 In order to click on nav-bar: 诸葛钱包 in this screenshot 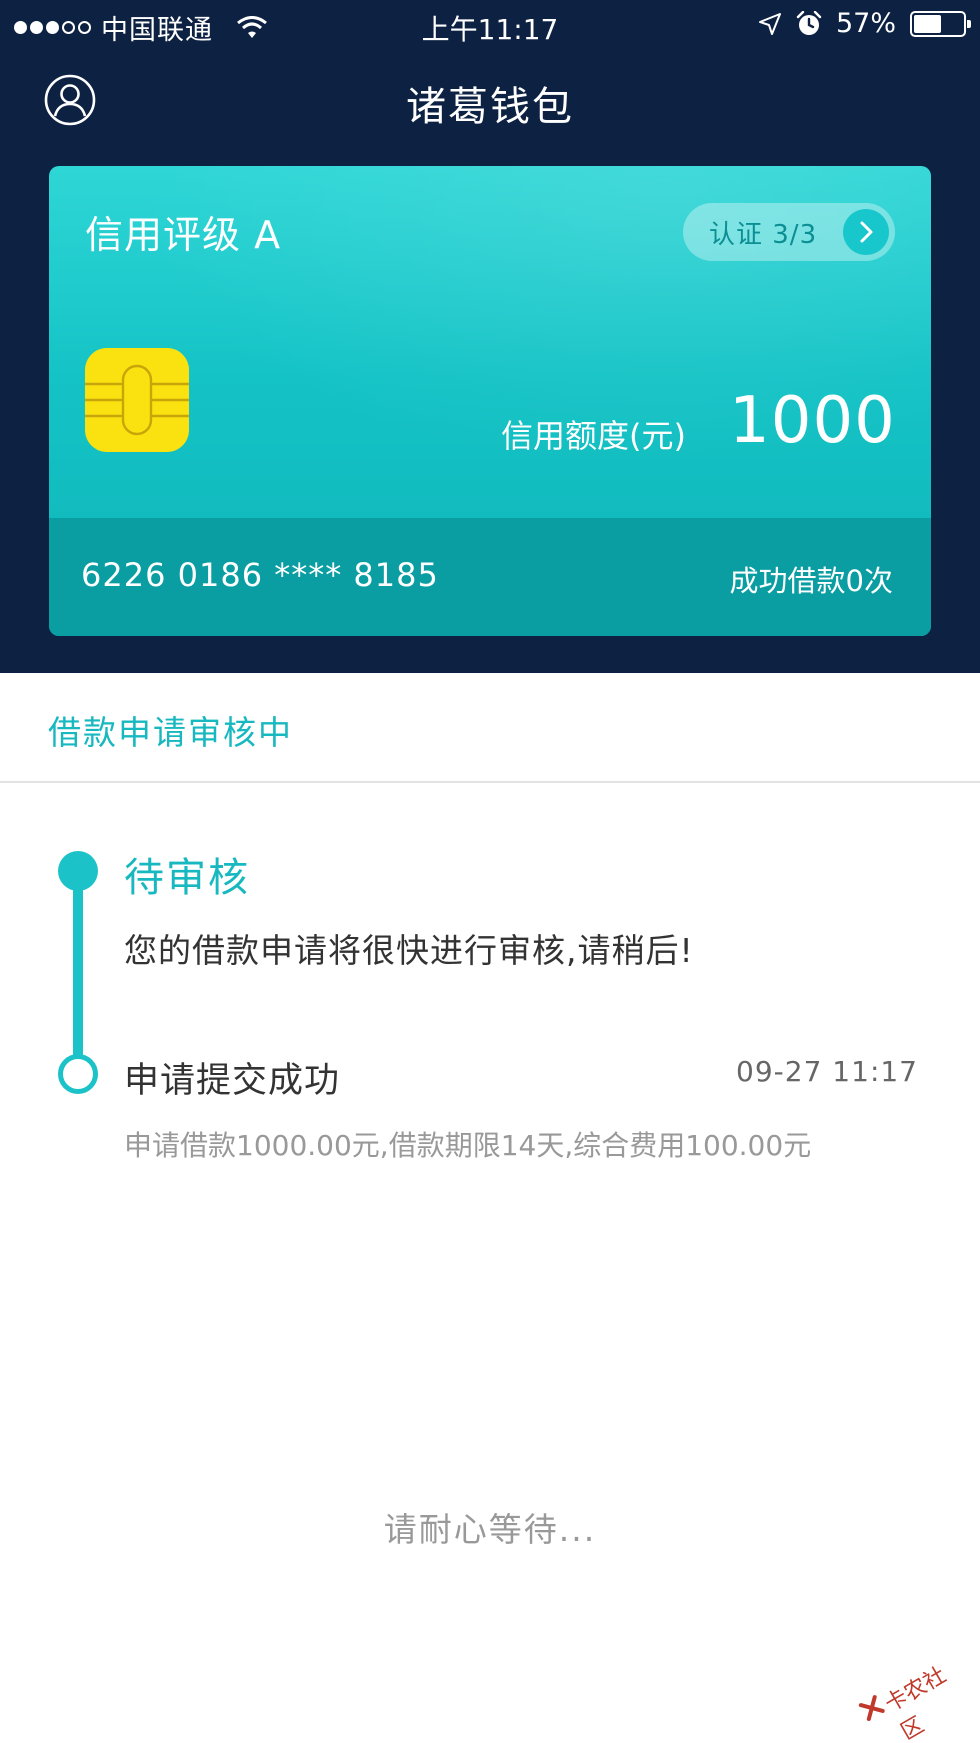, I will do `click(490, 100)`.